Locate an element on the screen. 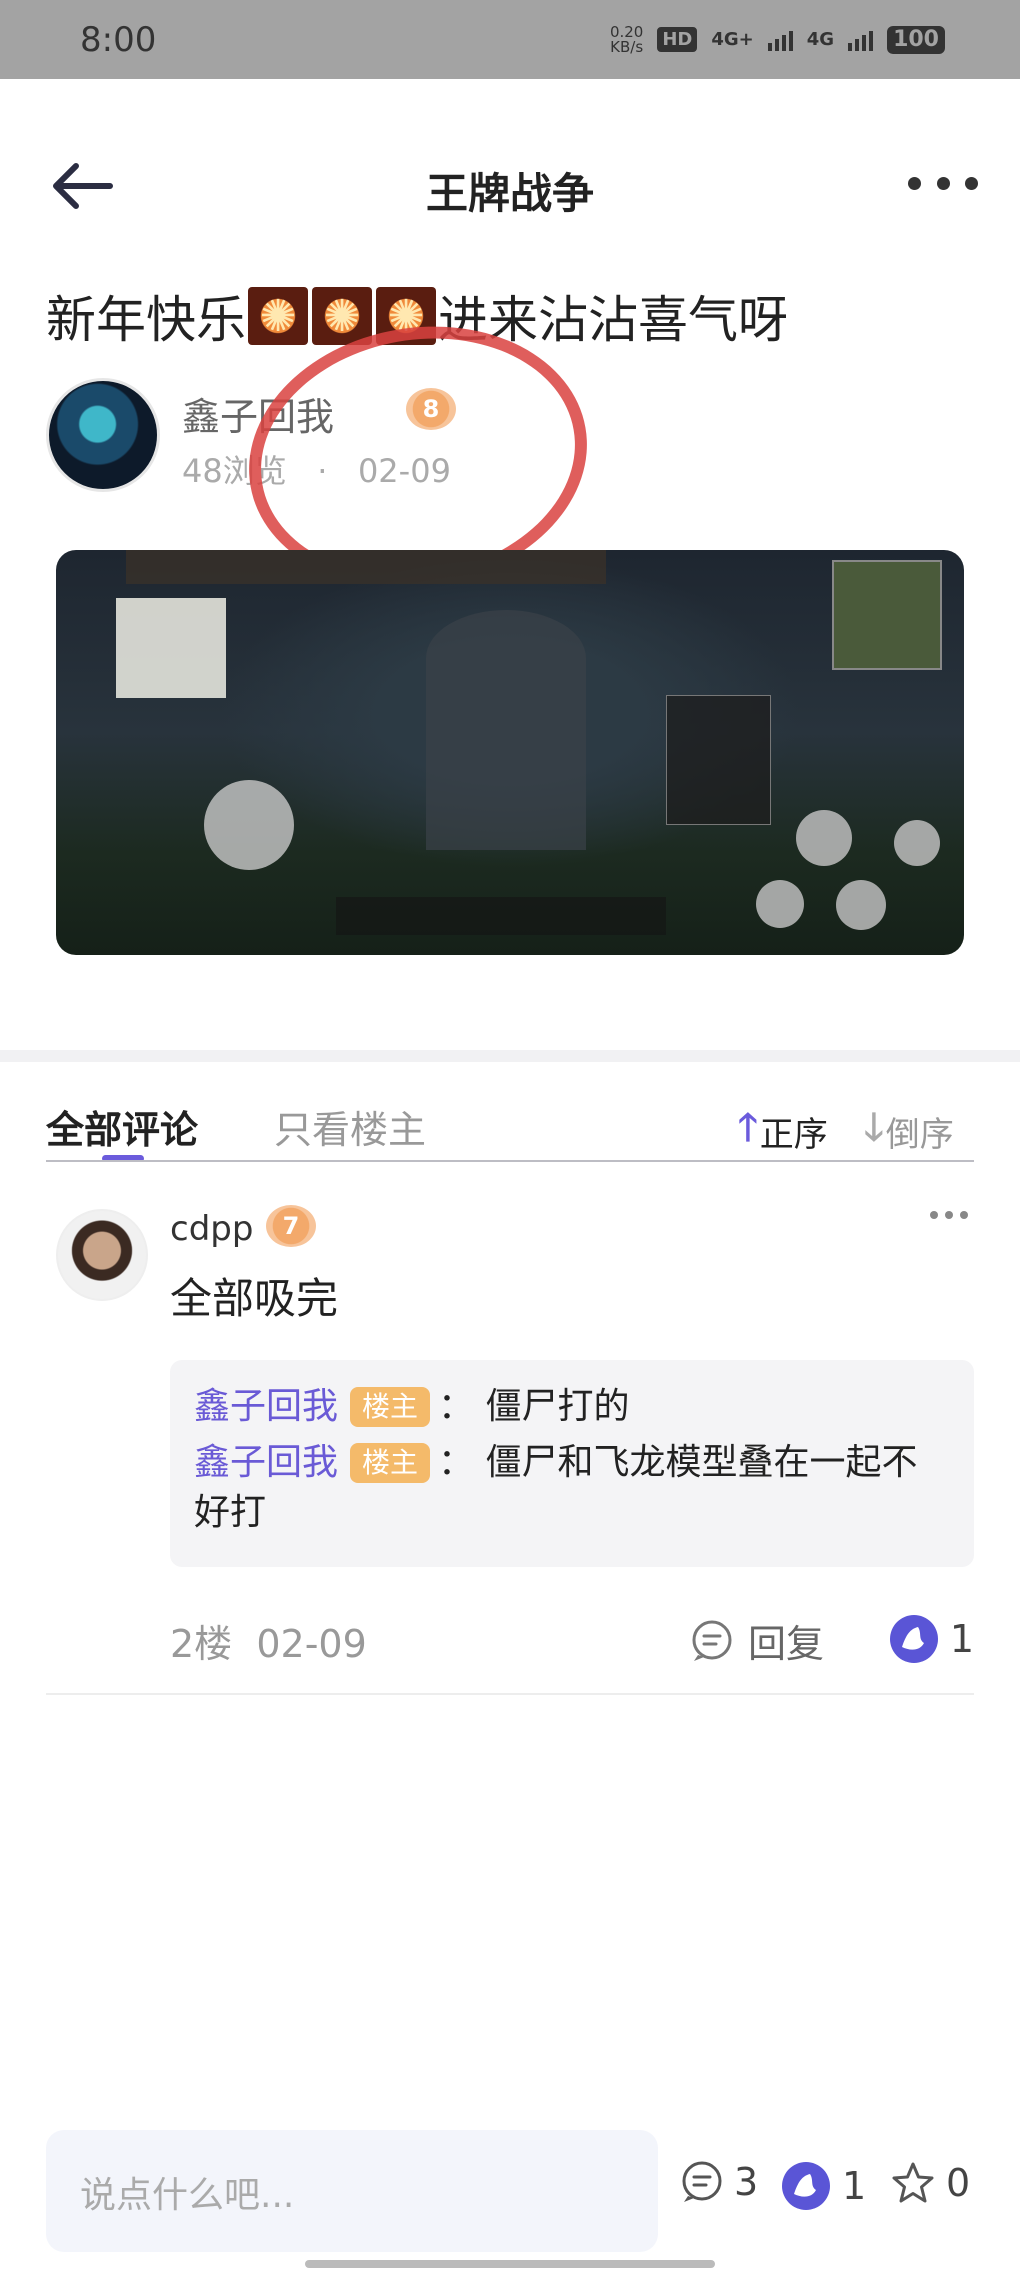 The width and height of the screenshot is (1020, 2274). level-badge: 7 is located at coordinates (291, 1226).